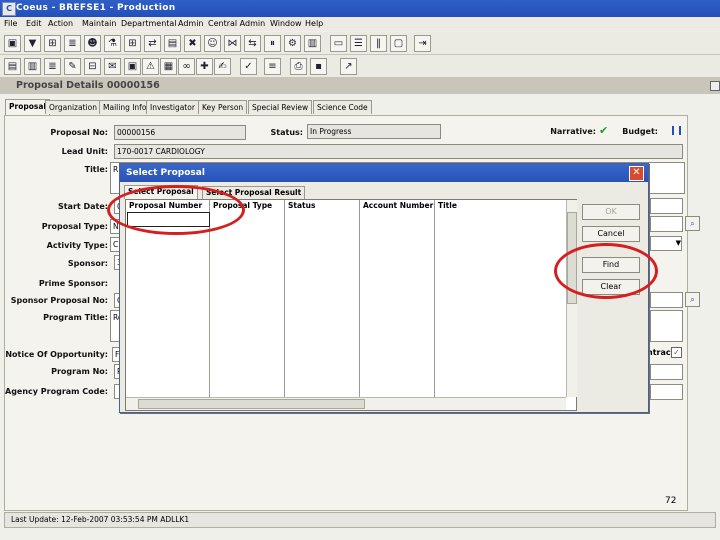  What do you see at coordinates (342, 107) in the screenshot?
I see `tab-science-code: Science Code` at bounding box center [342, 107].